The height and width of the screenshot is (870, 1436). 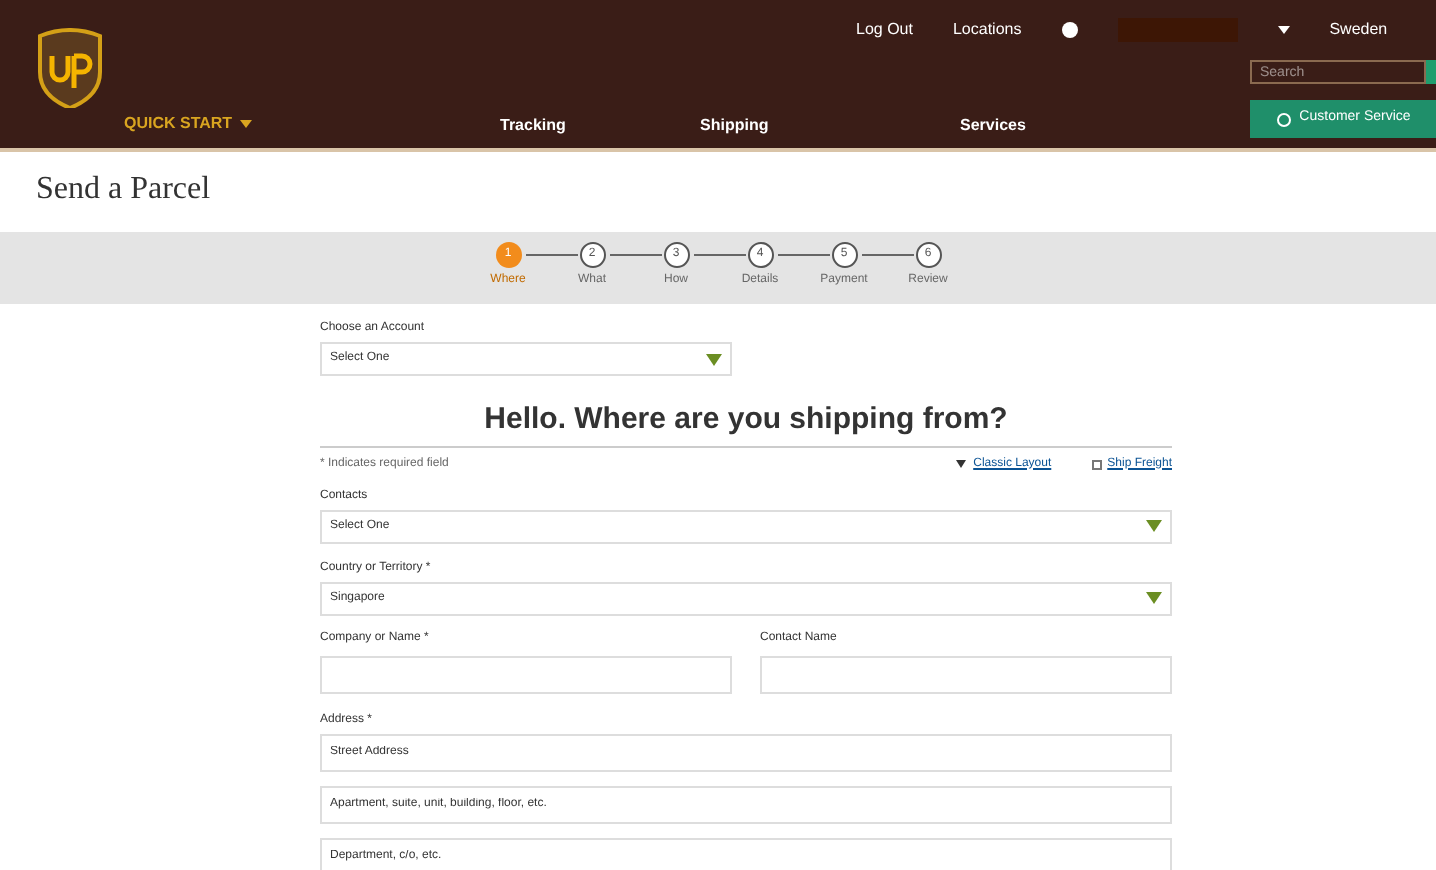 I want to click on shield-logo-icon, so click(x=70, y=68).